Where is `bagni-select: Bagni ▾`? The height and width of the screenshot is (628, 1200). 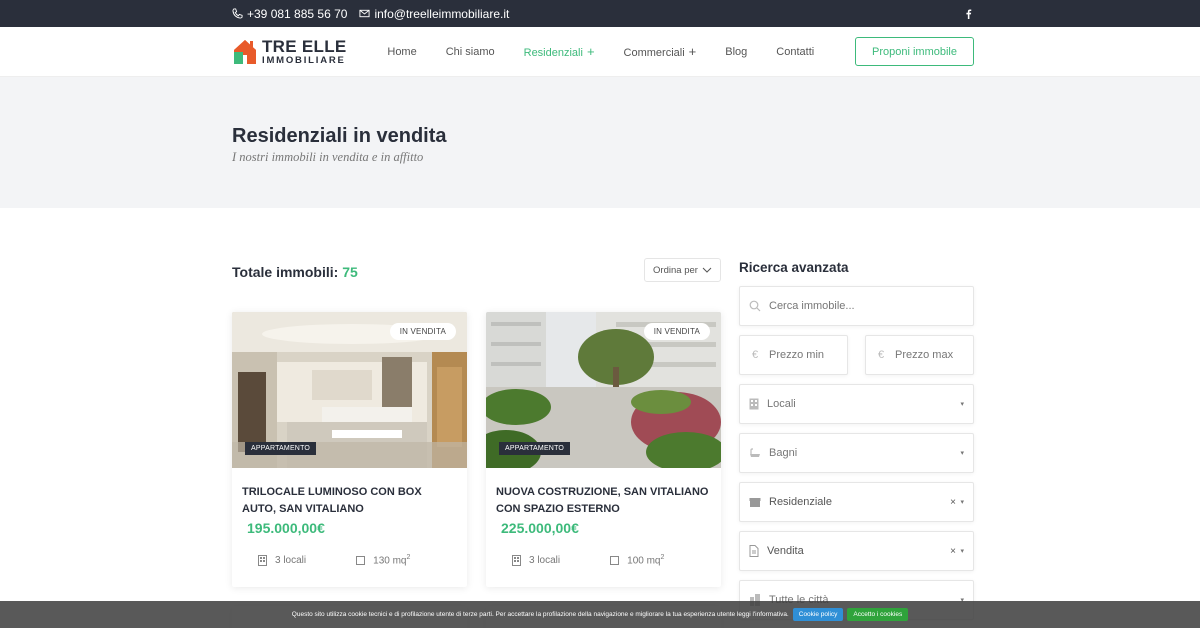 bagni-select: Bagni ▾ is located at coordinates (856, 453).